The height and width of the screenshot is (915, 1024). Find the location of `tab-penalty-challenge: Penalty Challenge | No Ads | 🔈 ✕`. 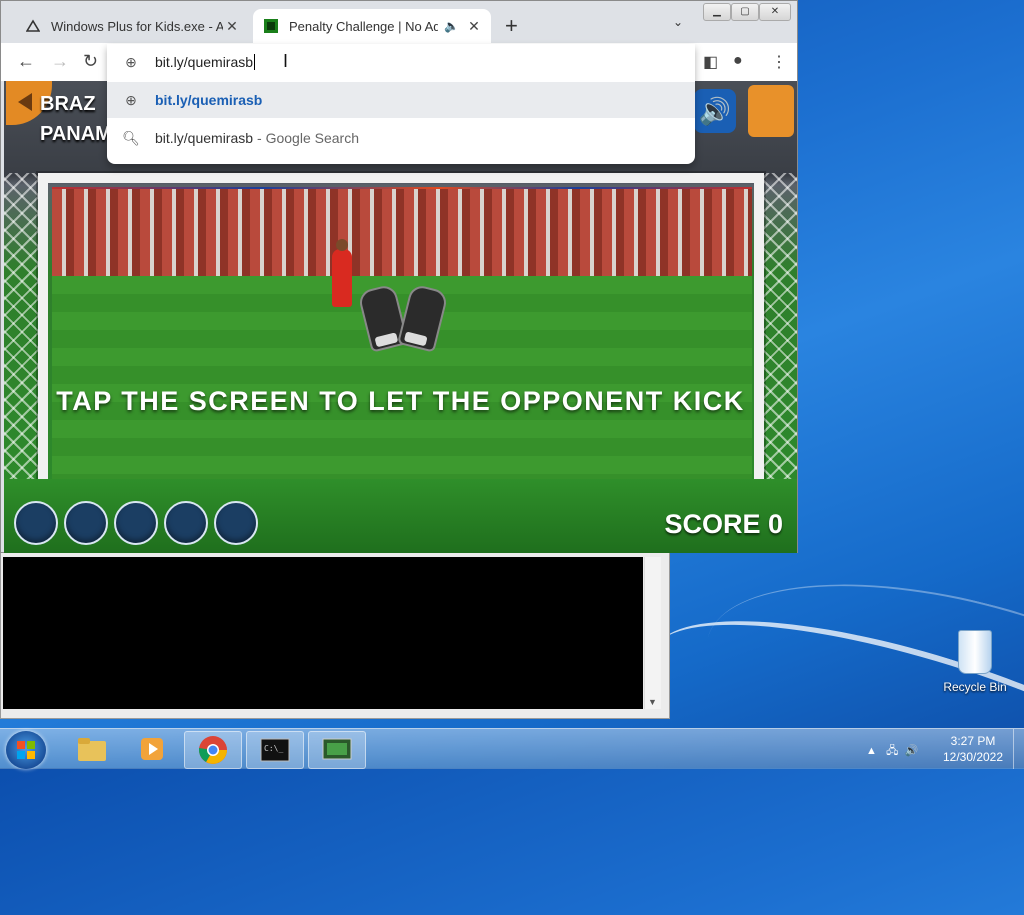

tab-penalty-challenge: Penalty Challenge | No Ads | 🔈 ✕ is located at coordinates (372, 26).